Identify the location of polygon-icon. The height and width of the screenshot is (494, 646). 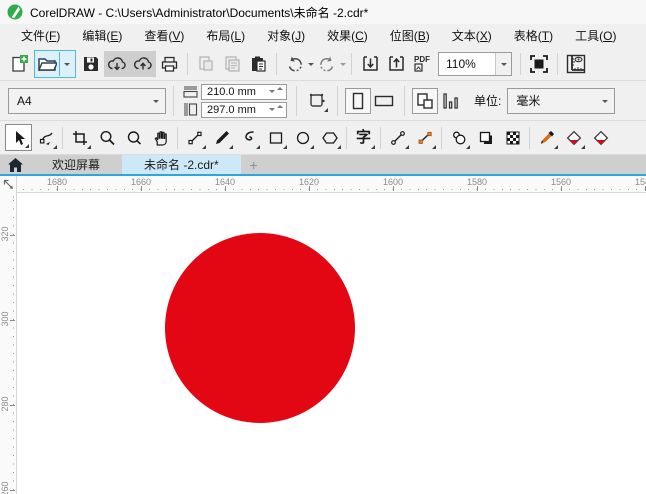
(330, 138).